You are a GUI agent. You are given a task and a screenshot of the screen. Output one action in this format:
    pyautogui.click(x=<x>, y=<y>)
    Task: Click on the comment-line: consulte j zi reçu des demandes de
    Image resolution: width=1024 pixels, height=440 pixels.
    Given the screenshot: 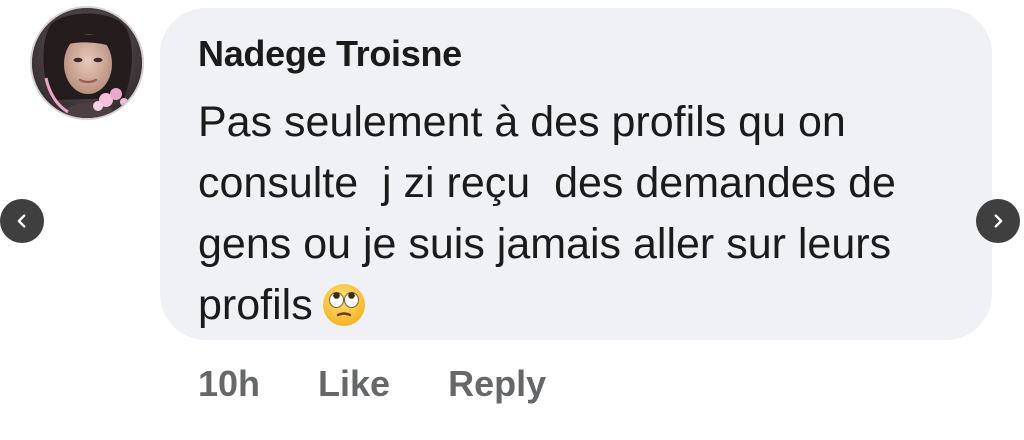 What is the action you would take?
    pyautogui.click(x=547, y=183)
    